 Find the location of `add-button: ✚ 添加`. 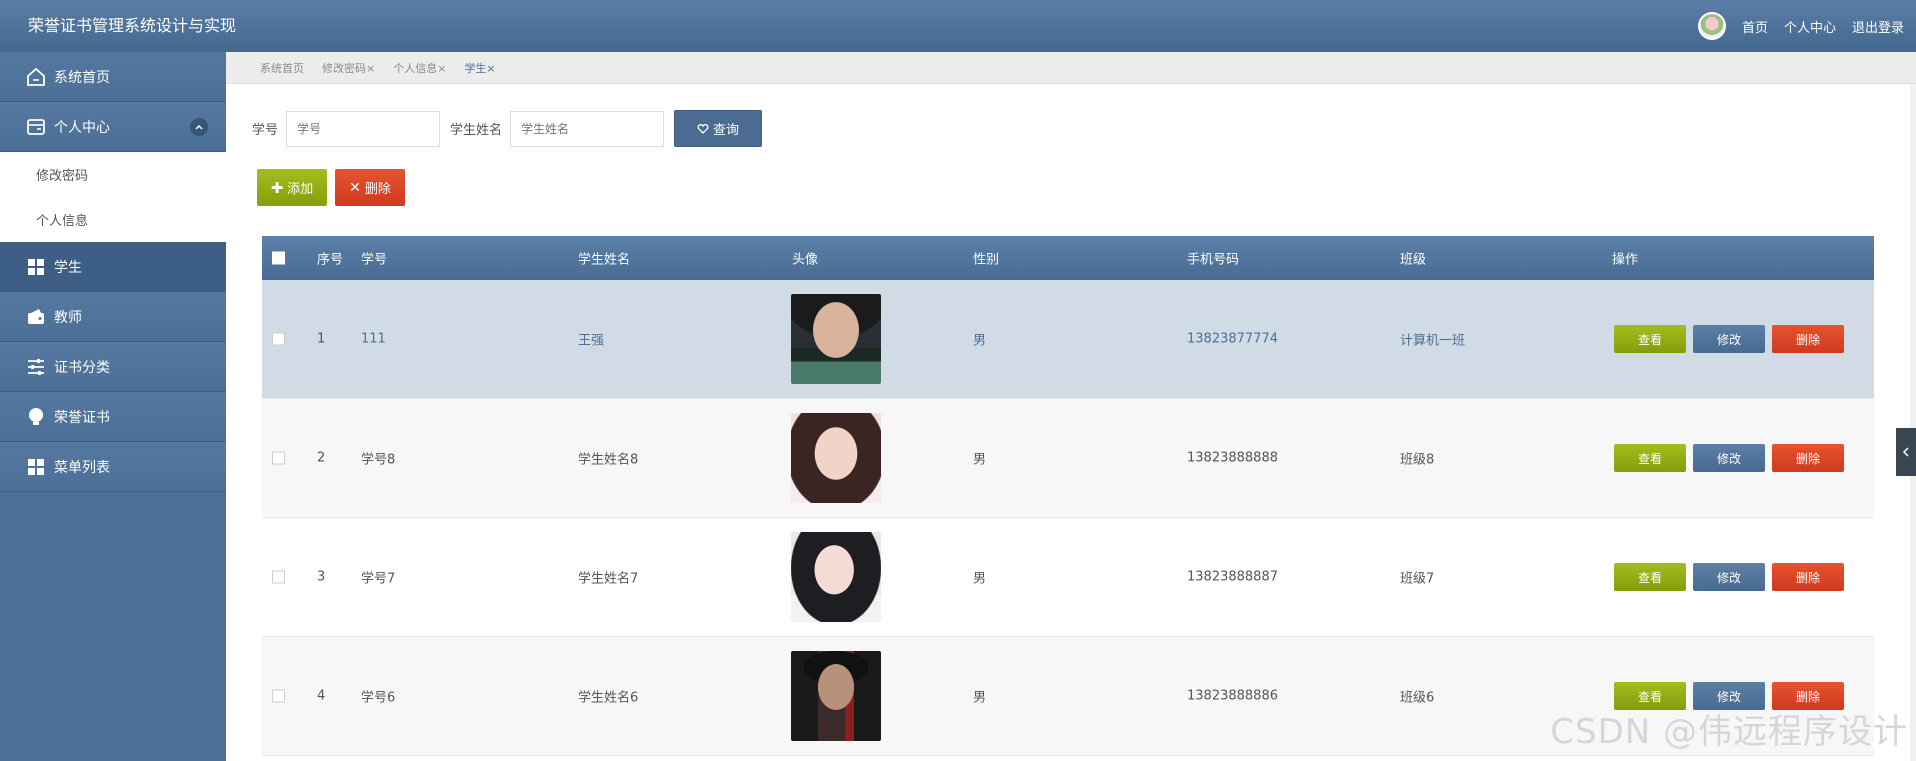

add-button: ✚ 添加 is located at coordinates (292, 187).